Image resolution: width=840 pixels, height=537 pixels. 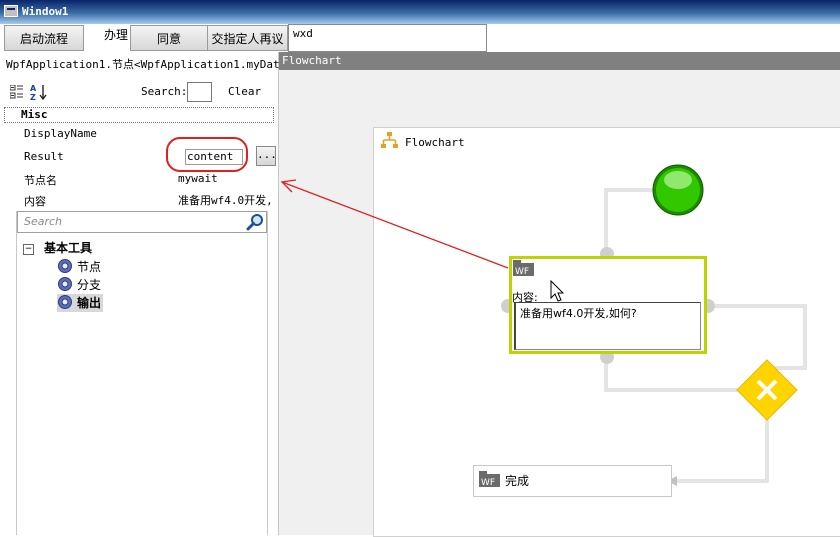 What do you see at coordinates (420, 12) in the screenshot?
I see `window-title-bar: Window1` at bounding box center [420, 12].